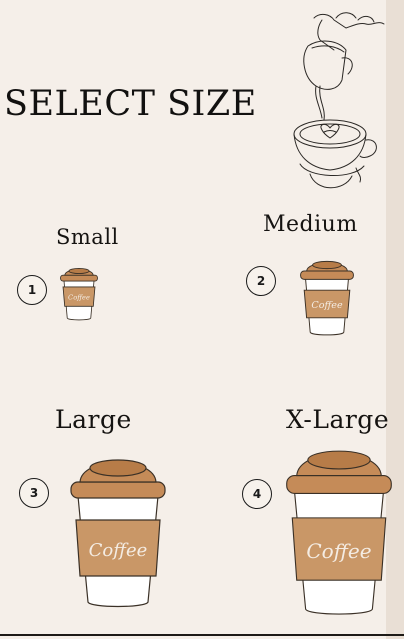  Describe the element at coordinates (338, 419) in the screenshot. I see `size-label-x-large: X-Large` at that location.